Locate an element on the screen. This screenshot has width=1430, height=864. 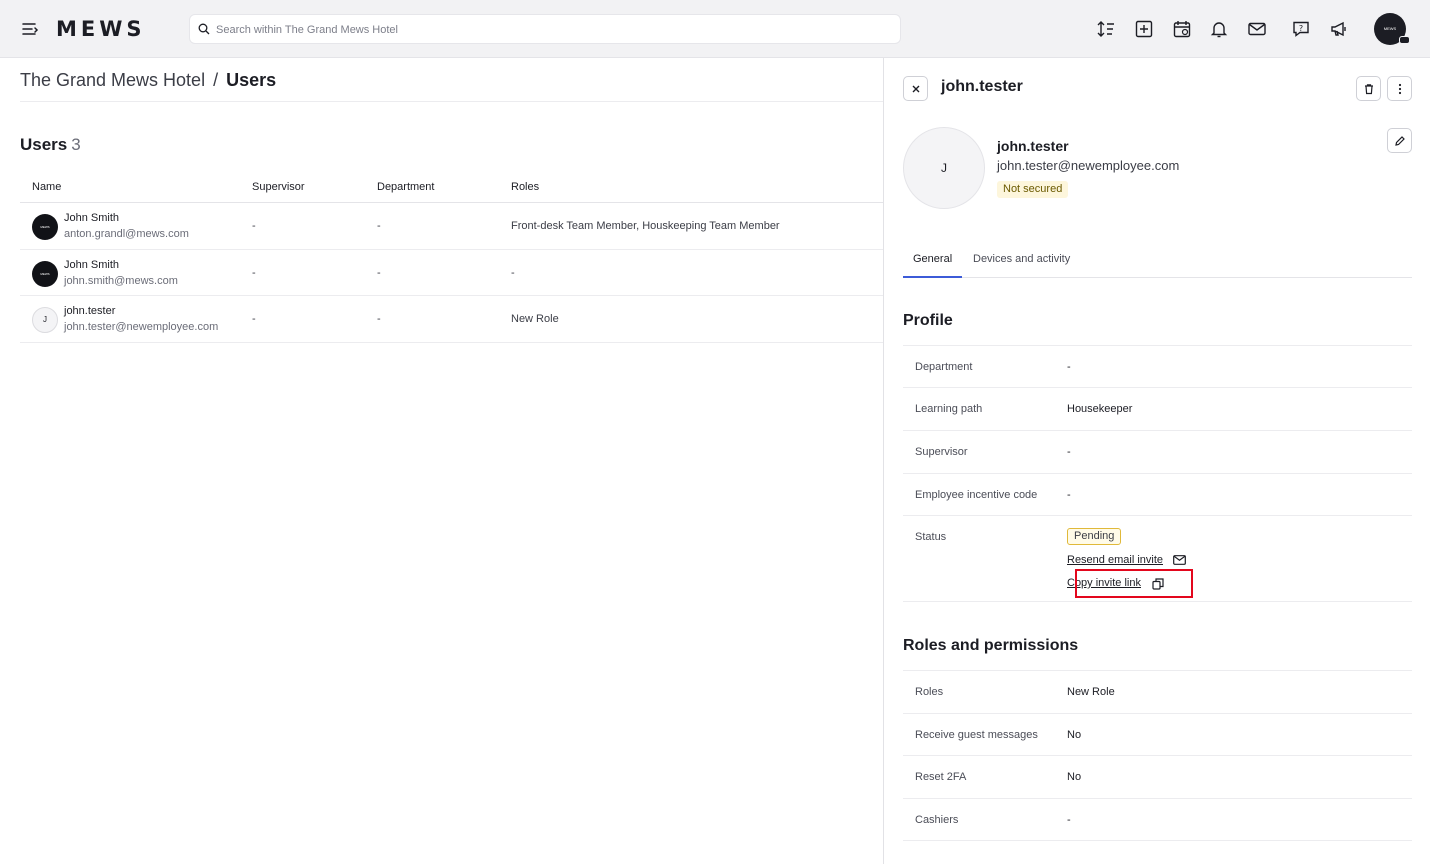
search-bar is located at coordinates (545, 29).